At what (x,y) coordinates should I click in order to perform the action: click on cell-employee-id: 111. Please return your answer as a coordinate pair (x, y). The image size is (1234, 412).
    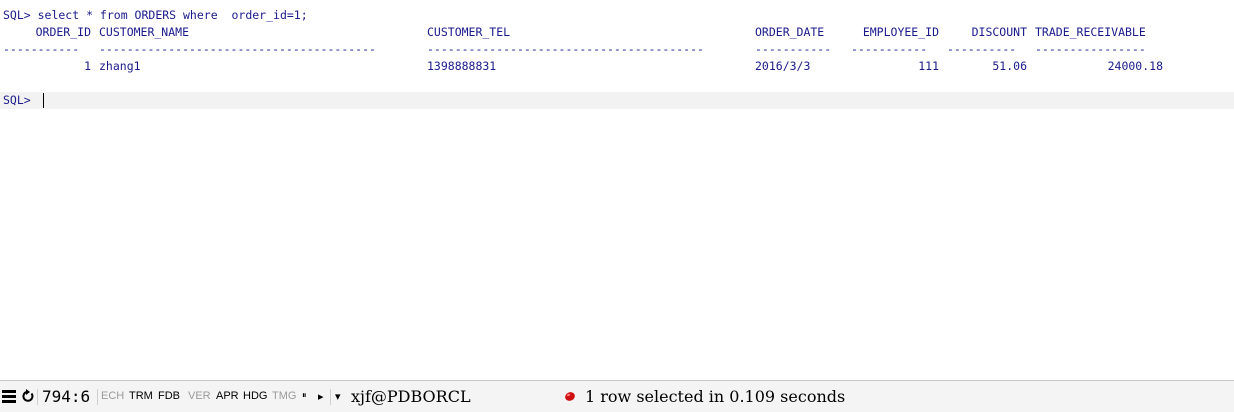
    Looking at the image, I should click on (928, 66).